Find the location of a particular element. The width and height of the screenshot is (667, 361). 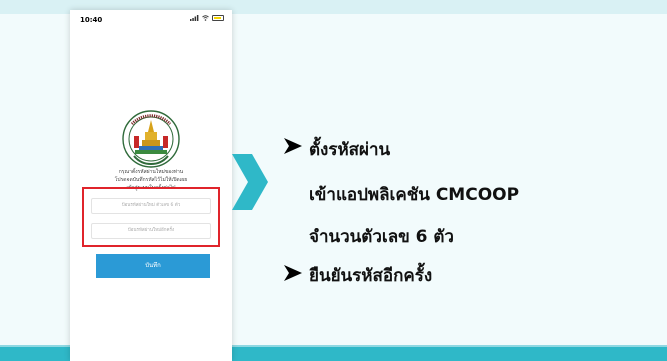

step2-confirm: ยืนยันรหัสอีกครั้ง is located at coordinates (371, 276).